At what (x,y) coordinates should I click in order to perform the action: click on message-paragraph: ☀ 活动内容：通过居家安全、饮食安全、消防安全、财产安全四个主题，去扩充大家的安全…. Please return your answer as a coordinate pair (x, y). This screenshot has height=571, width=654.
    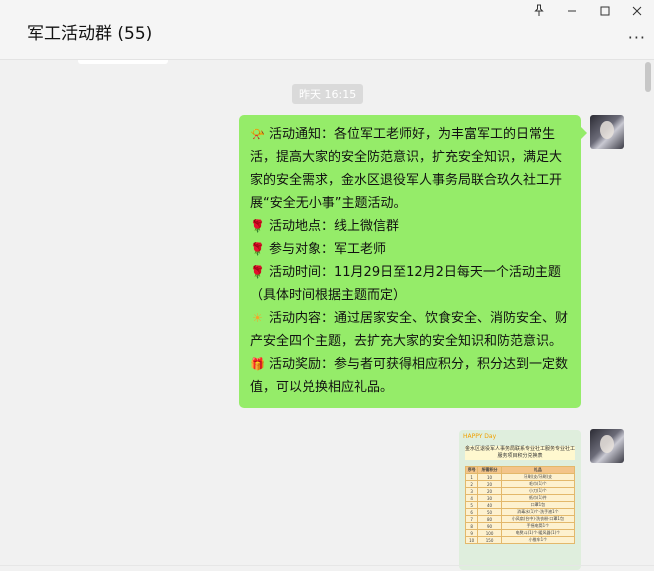
    Looking at the image, I should click on (410, 330).